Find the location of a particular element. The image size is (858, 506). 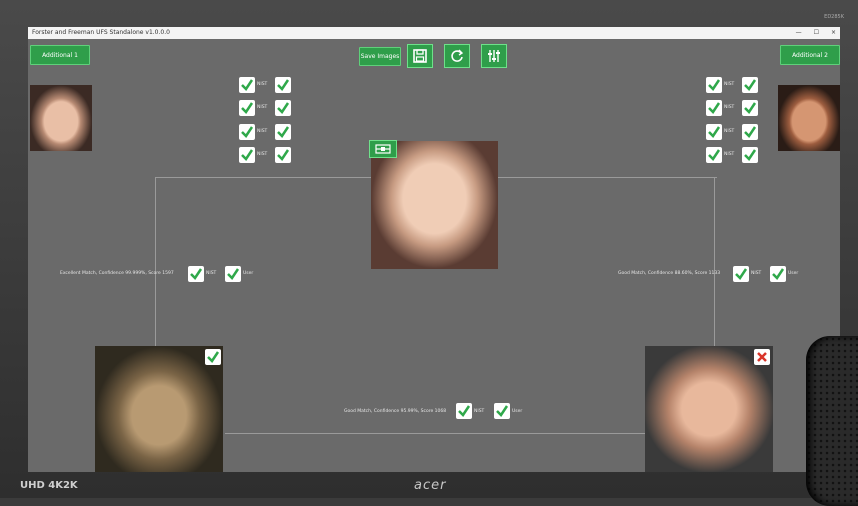

webcam-reject-button is located at coordinates (762, 357).